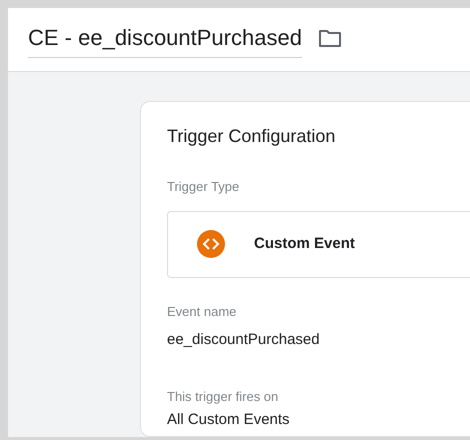 This screenshot has width=470, height=440. What do you see at coordinates (223, 397) in the screenshot?
I see `field-label: This trigger fires on` at bounding box center [223, 397].